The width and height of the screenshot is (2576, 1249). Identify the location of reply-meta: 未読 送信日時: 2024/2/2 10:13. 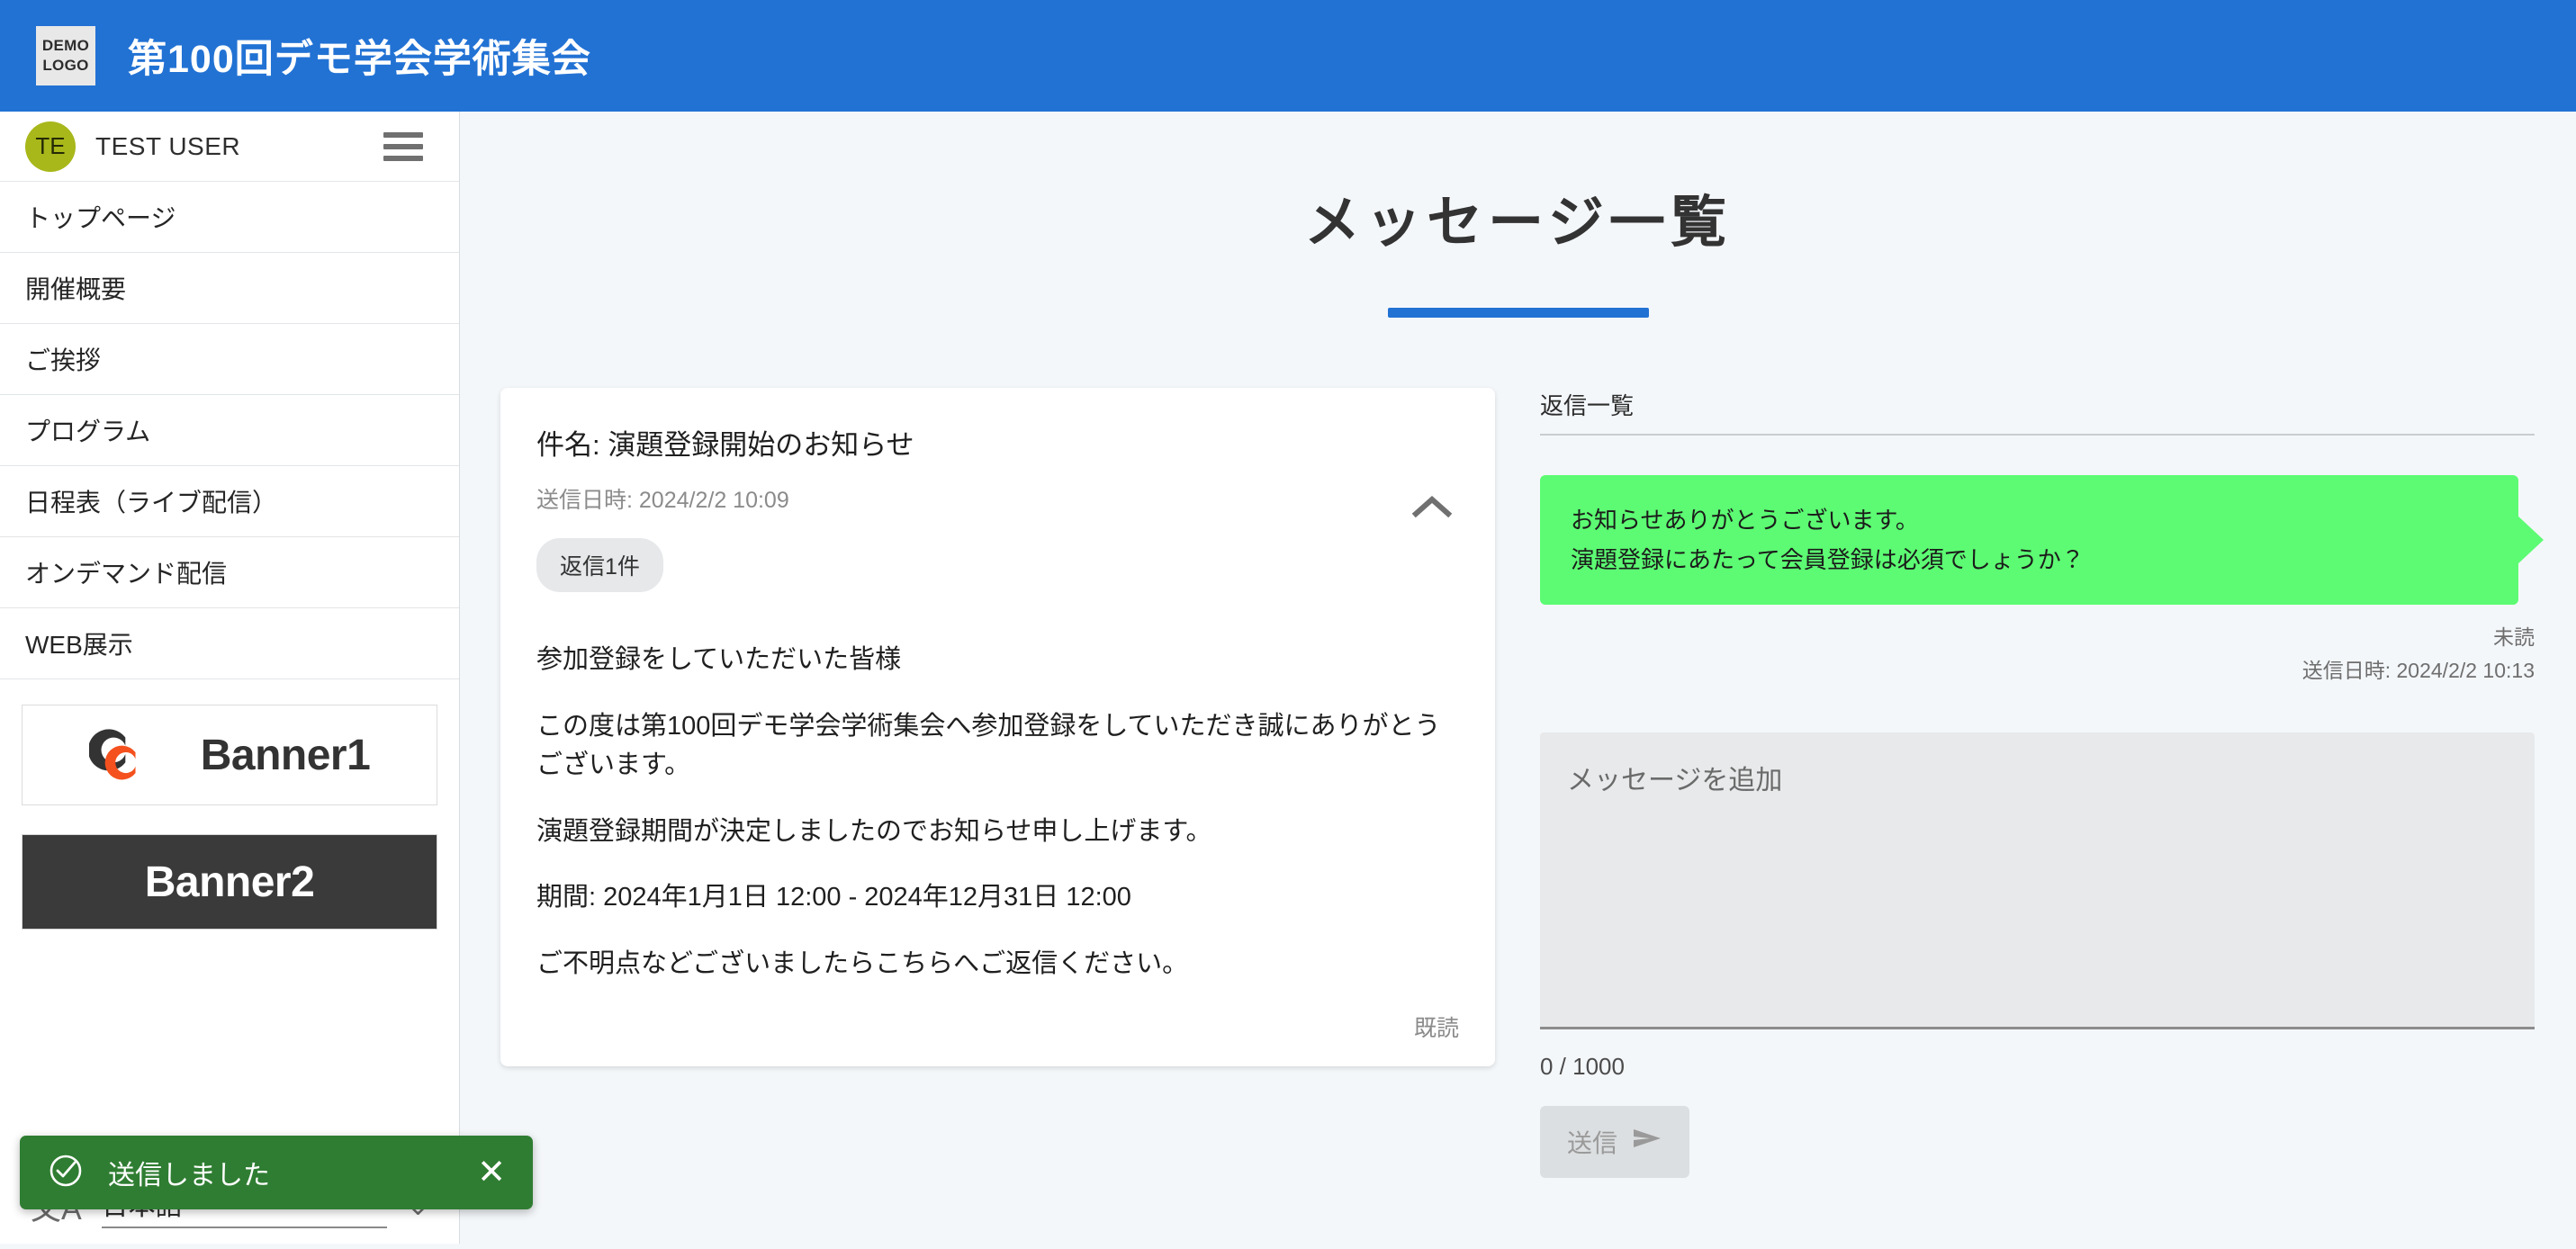
(2037, 654).